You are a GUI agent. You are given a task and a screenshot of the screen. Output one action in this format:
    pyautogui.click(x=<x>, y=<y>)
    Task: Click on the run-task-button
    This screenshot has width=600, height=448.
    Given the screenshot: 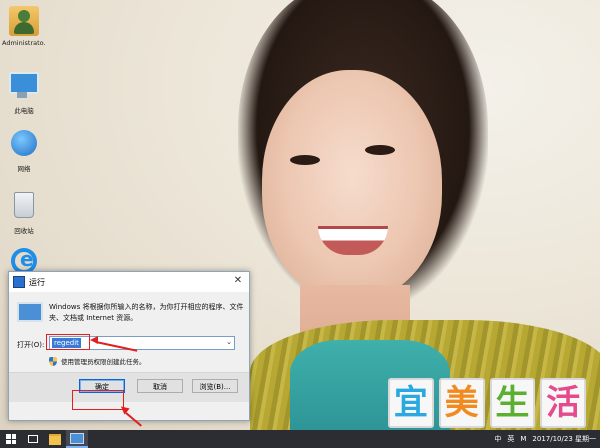 What is the action you would take?
    pyautogui.click(x=77, y=439)
    